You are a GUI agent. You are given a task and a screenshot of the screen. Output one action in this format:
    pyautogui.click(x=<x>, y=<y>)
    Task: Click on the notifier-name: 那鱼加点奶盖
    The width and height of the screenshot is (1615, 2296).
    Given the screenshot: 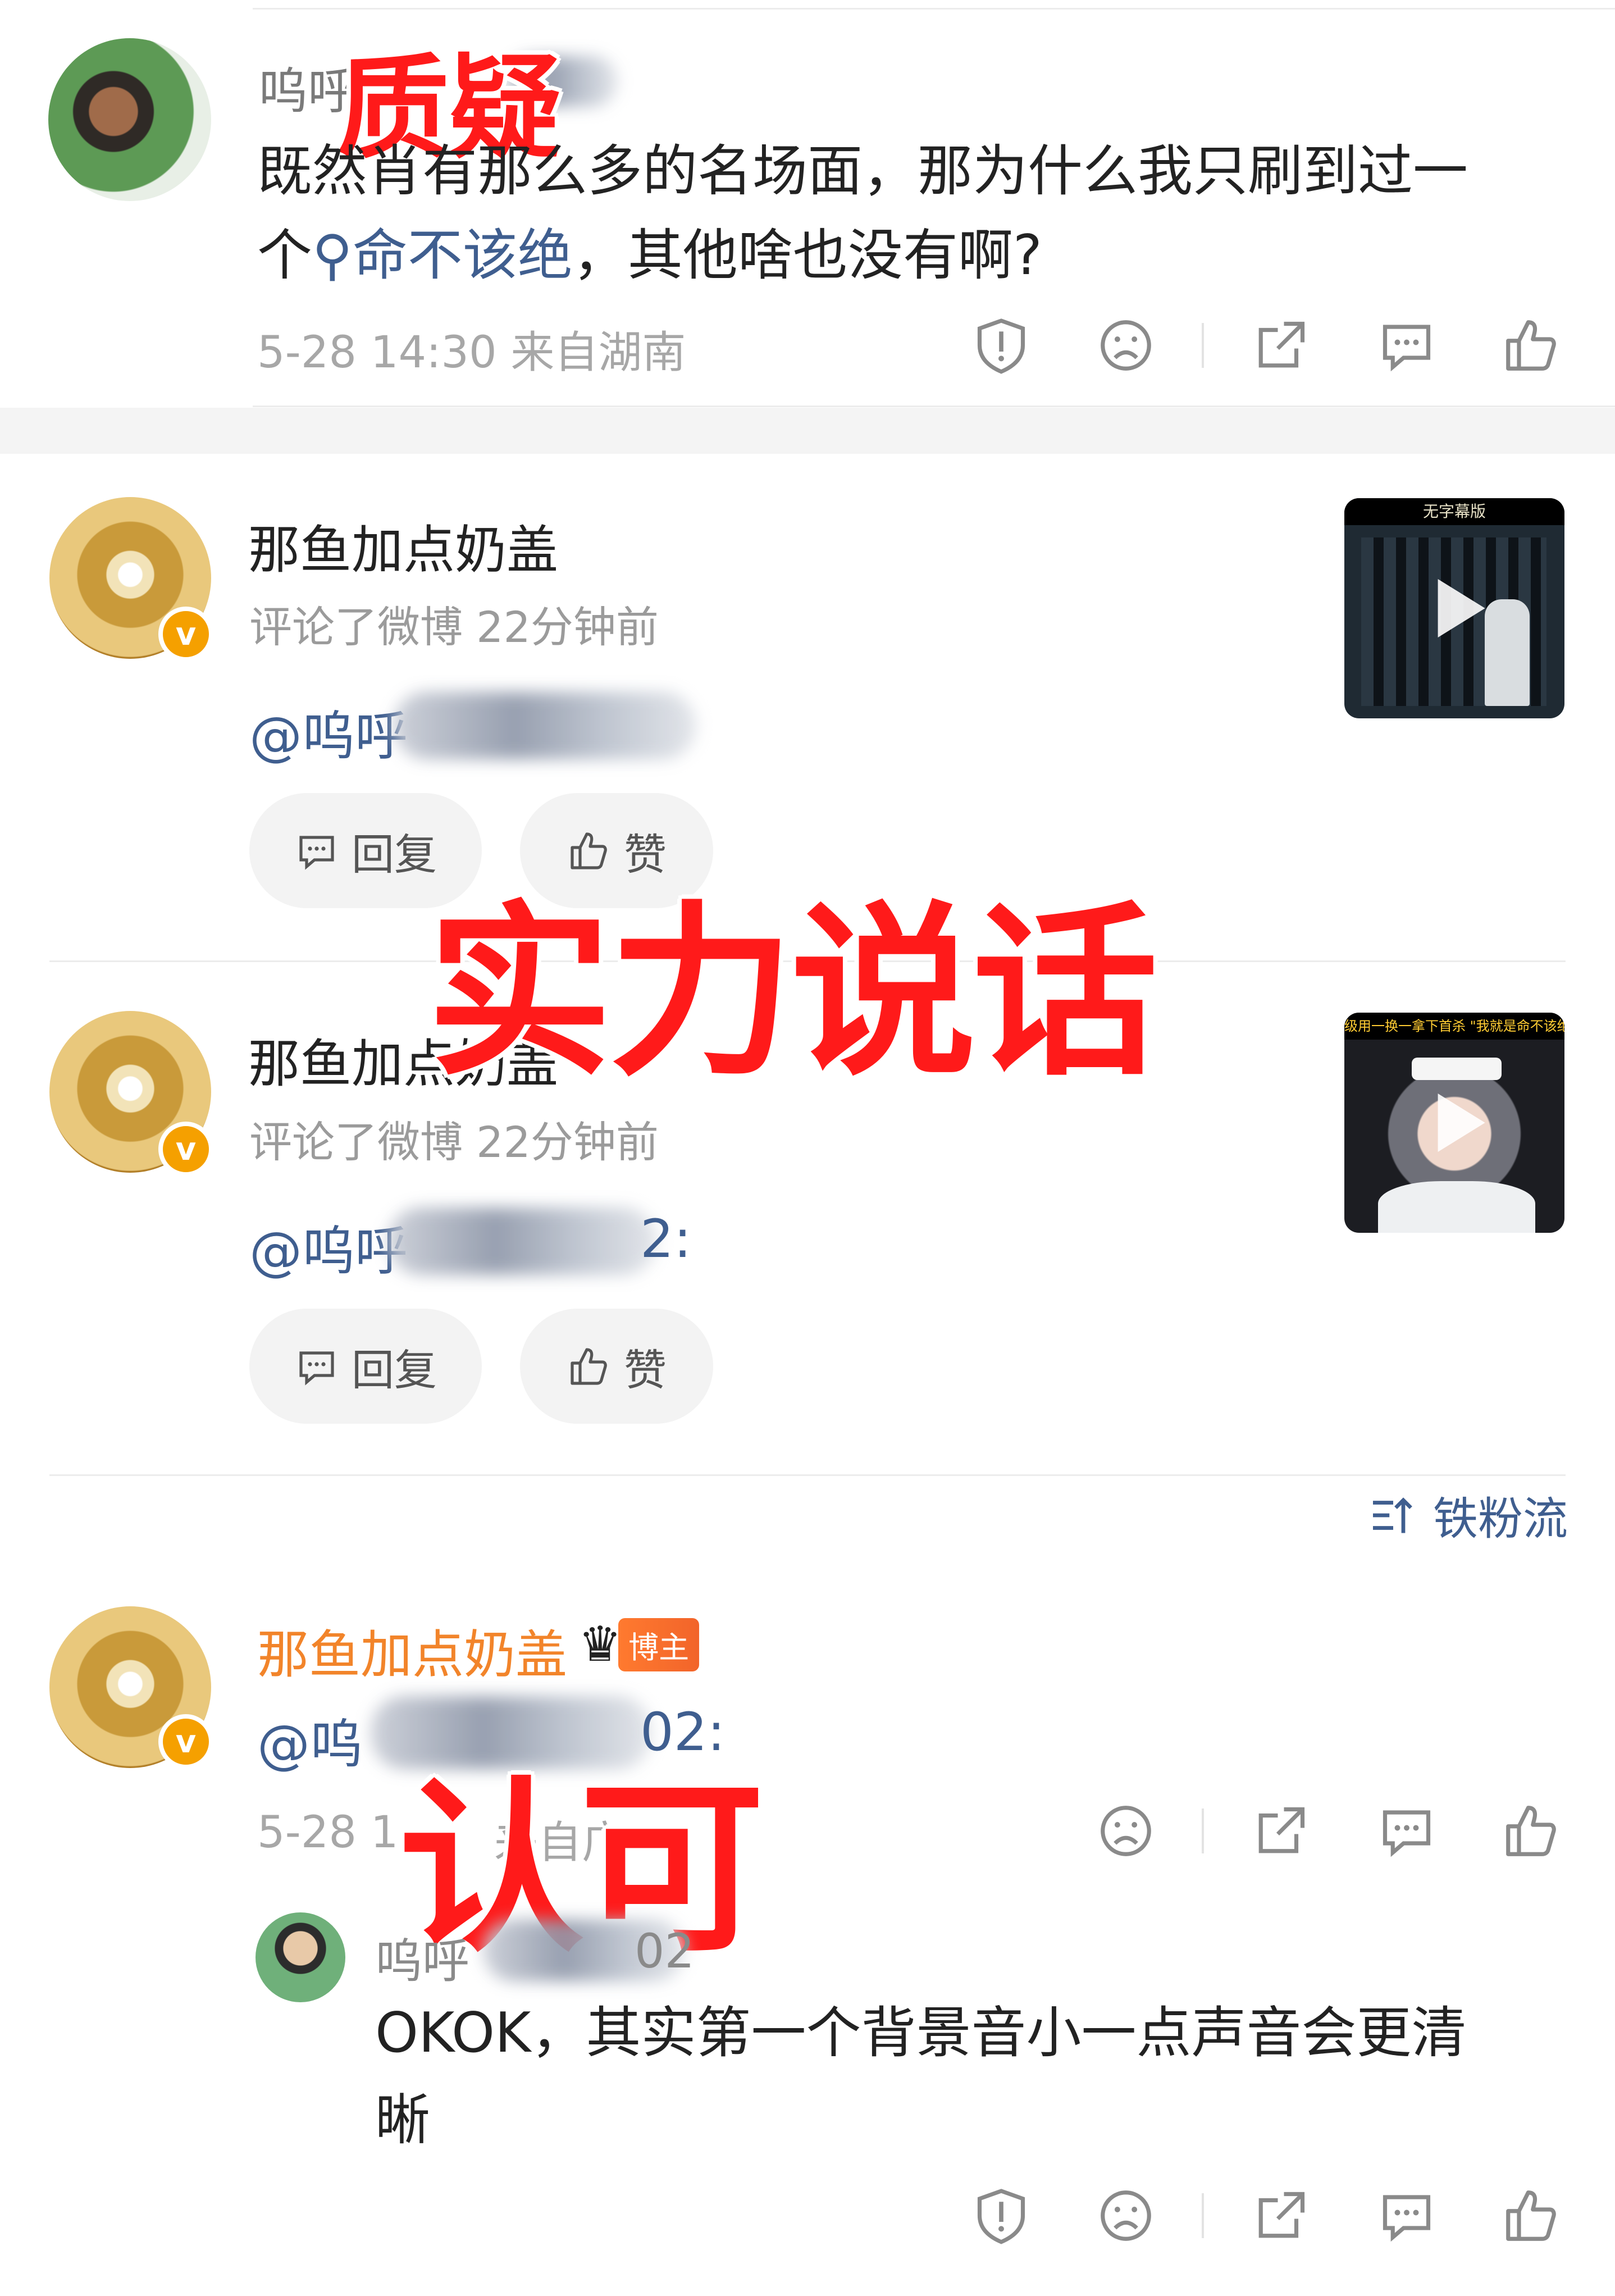 What is the action you would take?
    pyautogui.click(x=403, y=545)
    